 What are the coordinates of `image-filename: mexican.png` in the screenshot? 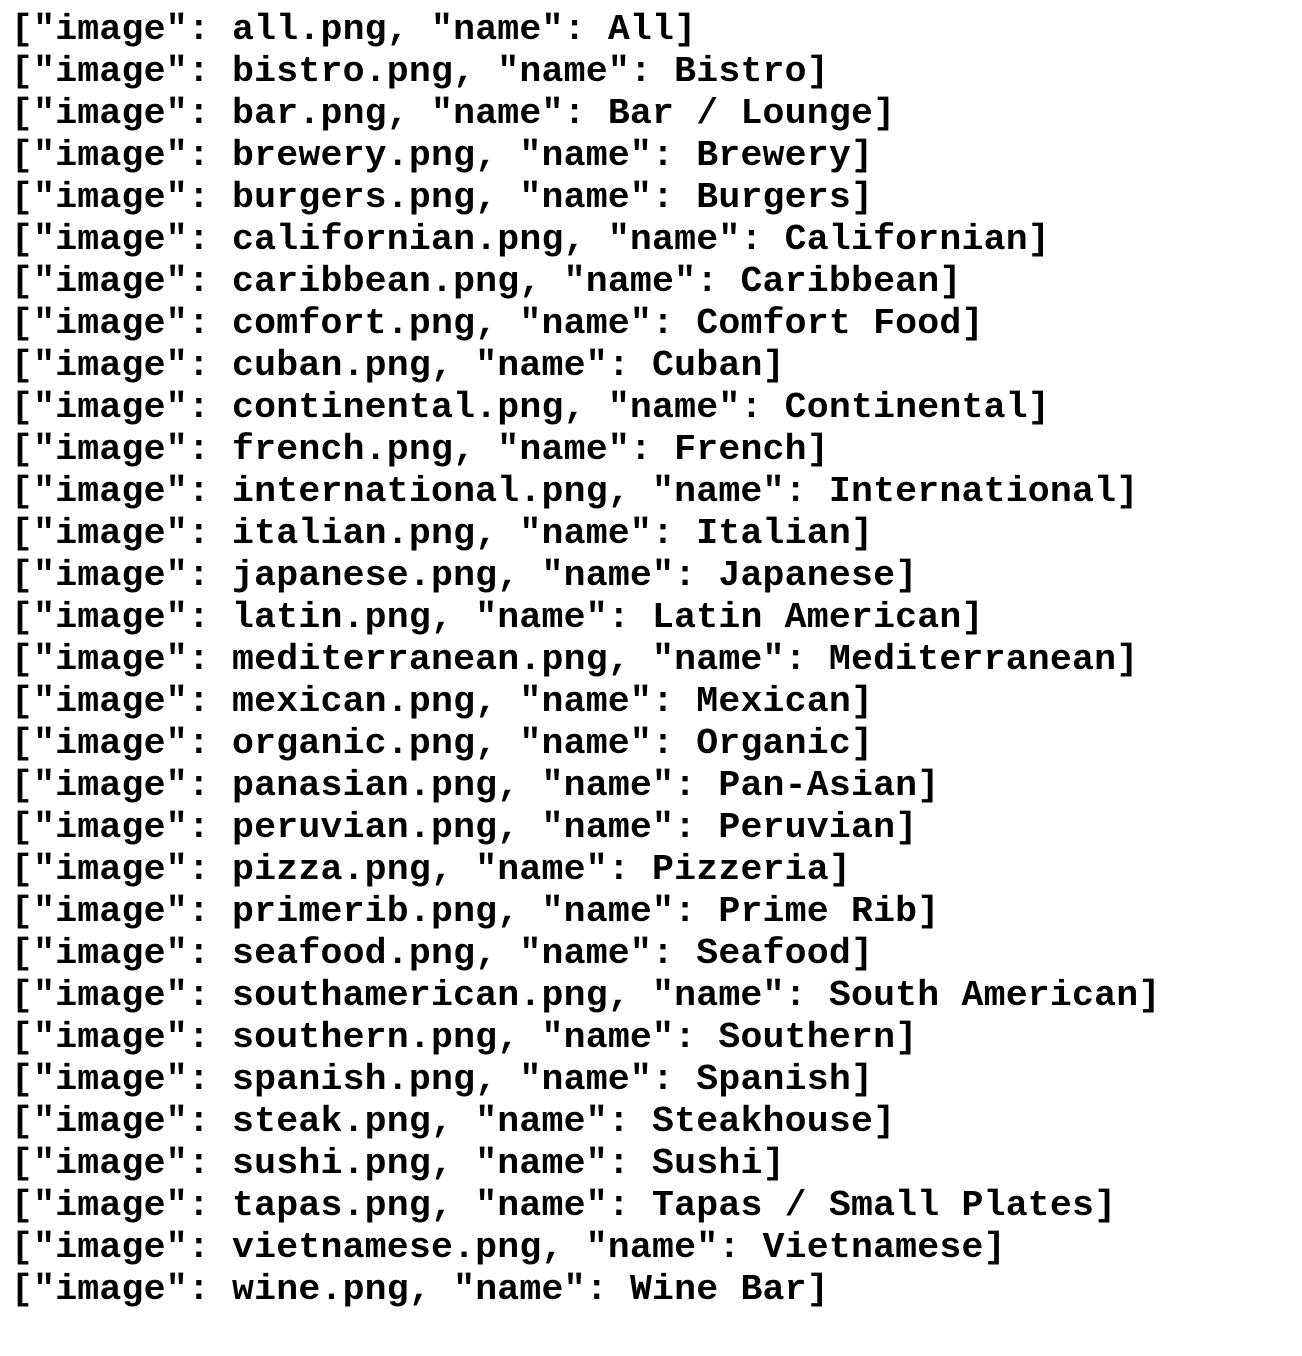 It's located at (354, 701).